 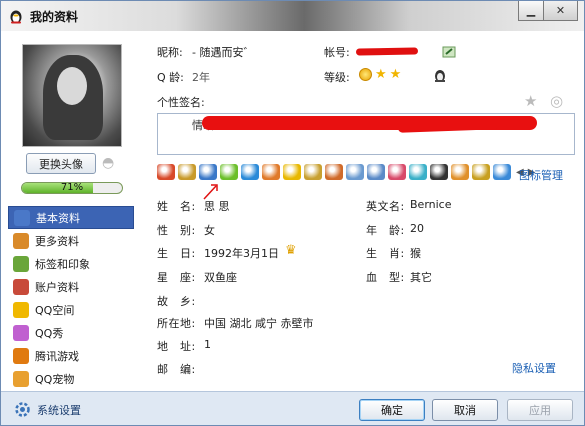 I want to click on signature-box: 情暗, so click(x=366, y=134).